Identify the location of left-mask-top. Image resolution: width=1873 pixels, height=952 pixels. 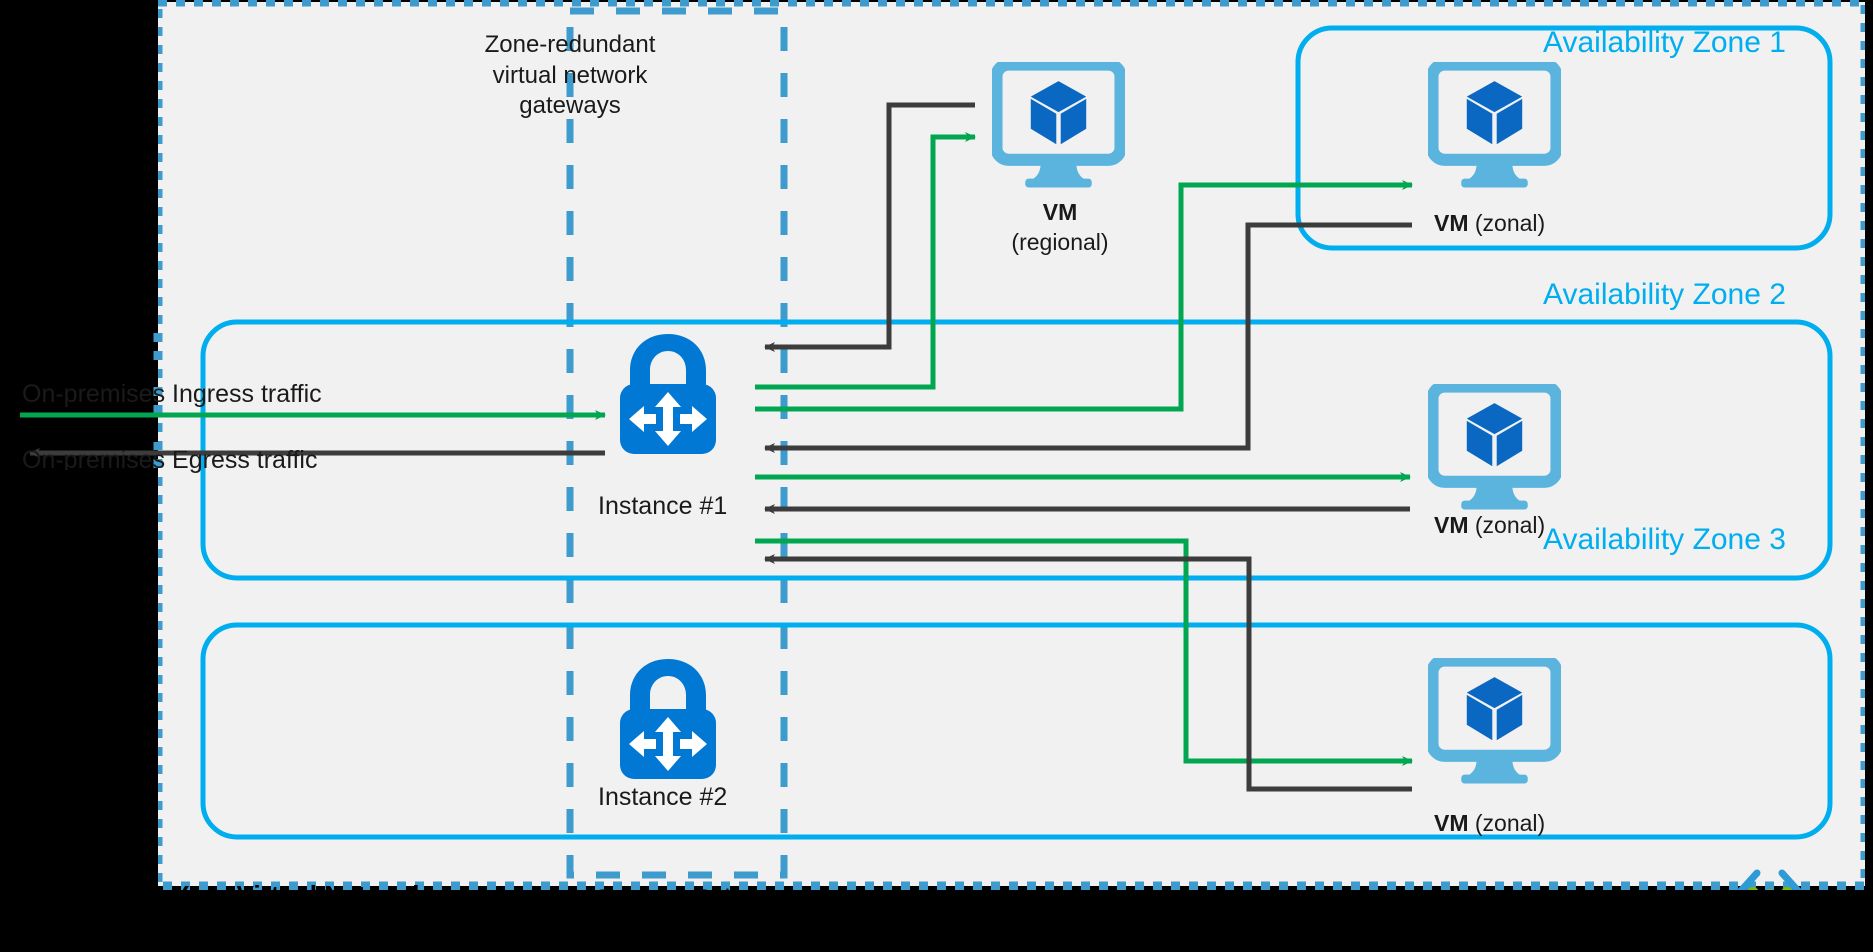
(79, 165).